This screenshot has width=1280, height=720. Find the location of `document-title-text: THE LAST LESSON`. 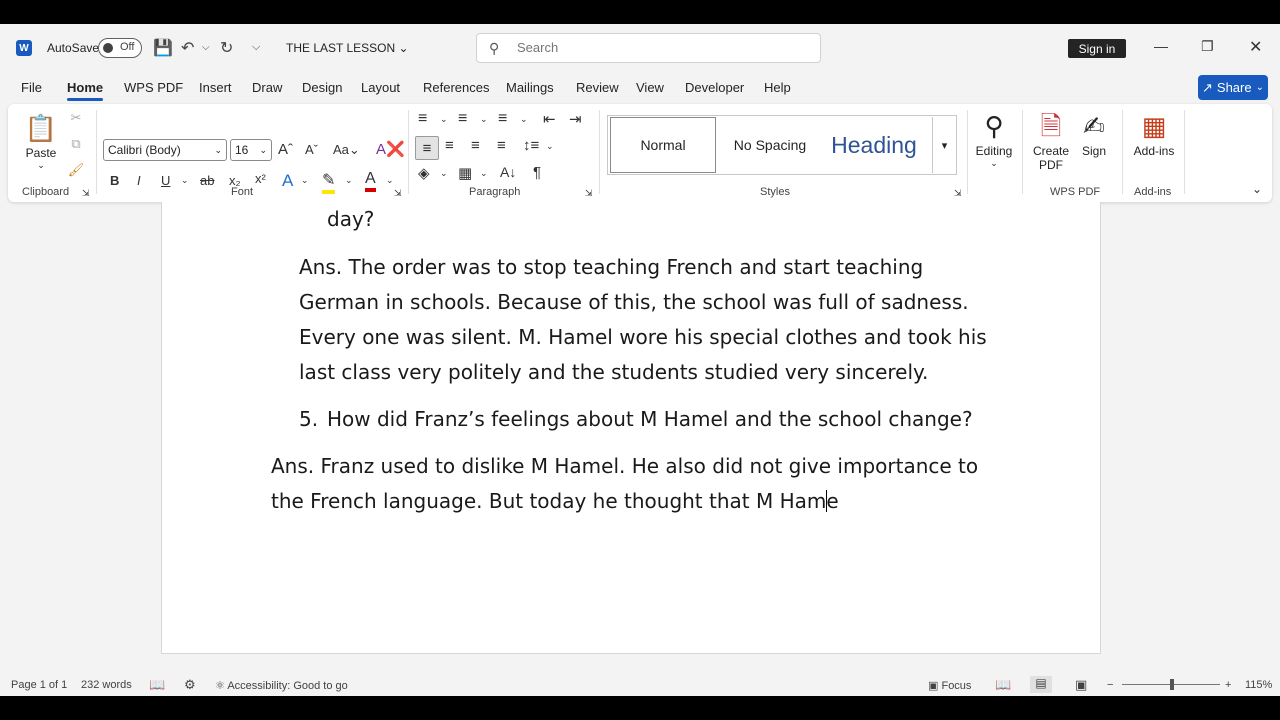

document-title-text: THE LAST LESSON is located at coordinates (341, 48).